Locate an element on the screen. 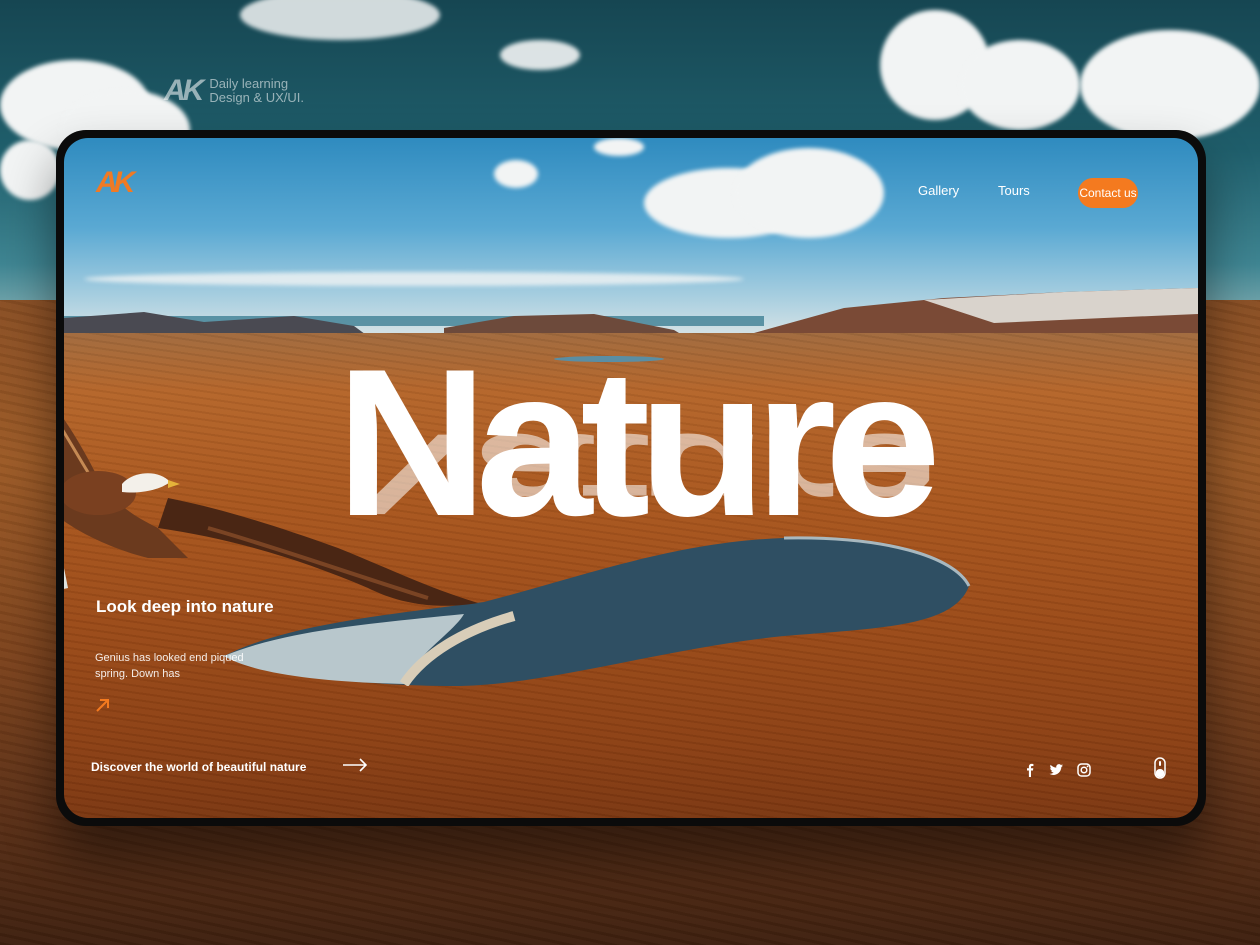 The height and width of the screenshot is (945, 1260). background-brand: AK Daily learning Design & UX/UI. is located at coordinates (234, 91).